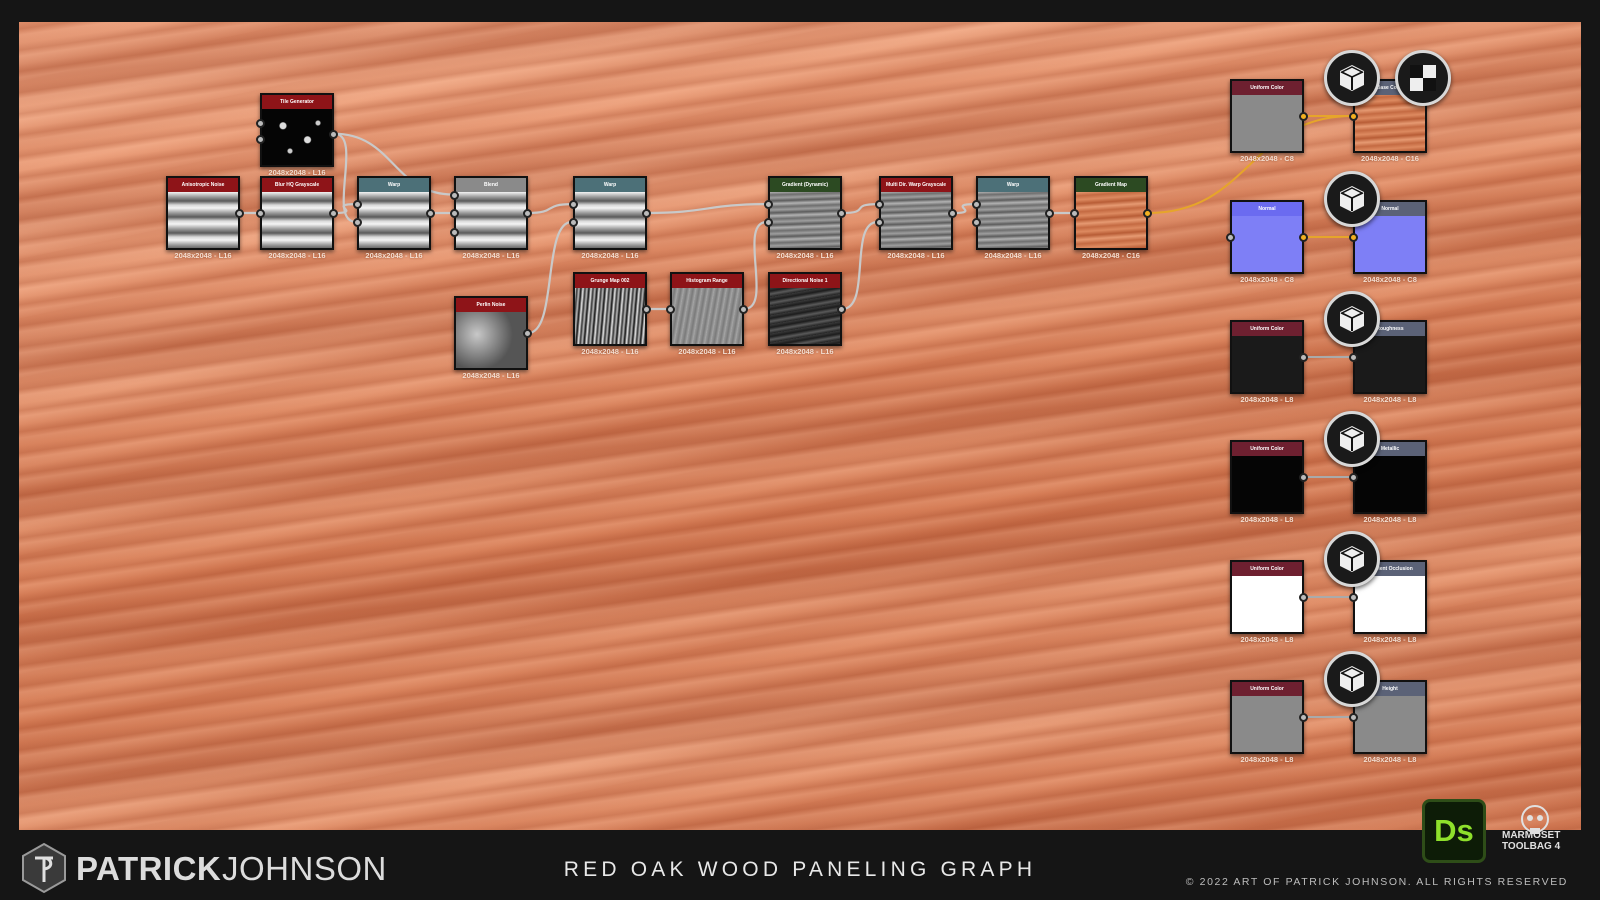 This screenshot has height=900, width=1600. I want to click on node-title: Anisotropic Noise, so click(203, 185).